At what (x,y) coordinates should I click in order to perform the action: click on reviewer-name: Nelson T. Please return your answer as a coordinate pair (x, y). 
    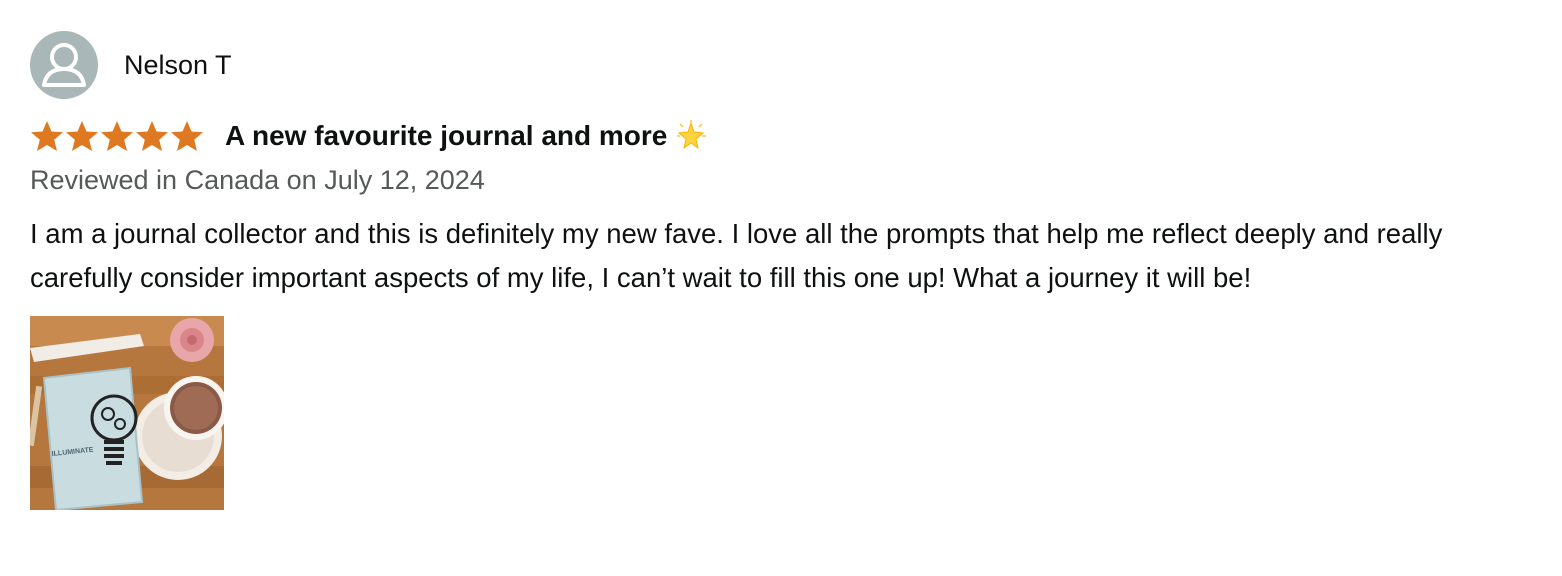
    Looking at the image, I should click on (178, 65).